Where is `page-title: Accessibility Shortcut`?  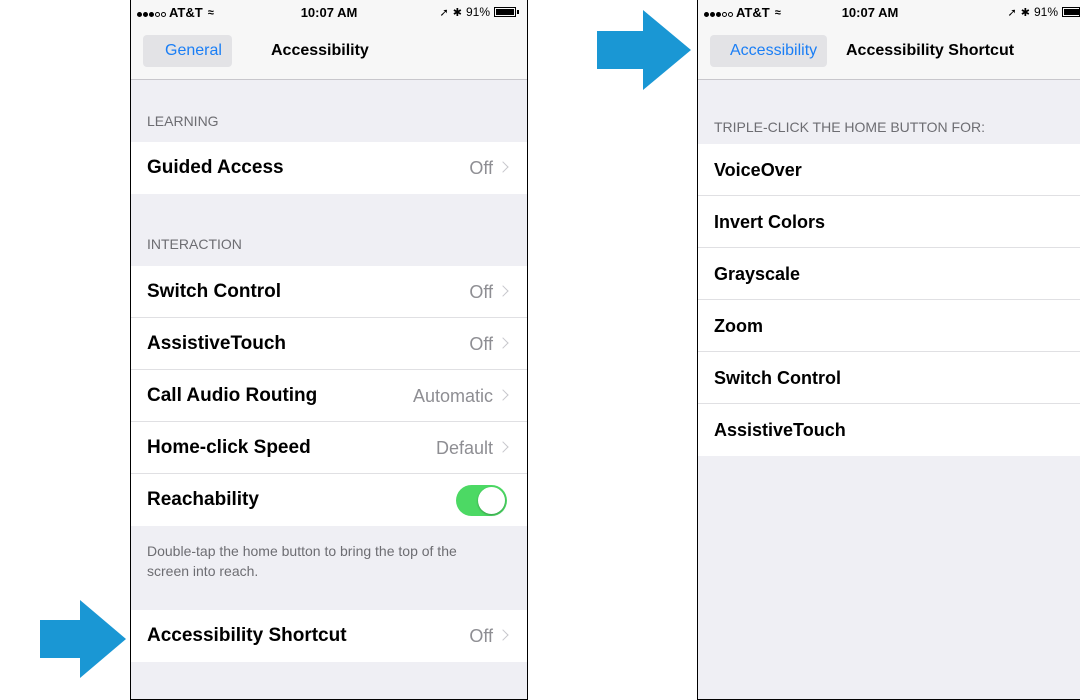
page-title: Accessibility Shortcut is located at coordinates (930, 50).